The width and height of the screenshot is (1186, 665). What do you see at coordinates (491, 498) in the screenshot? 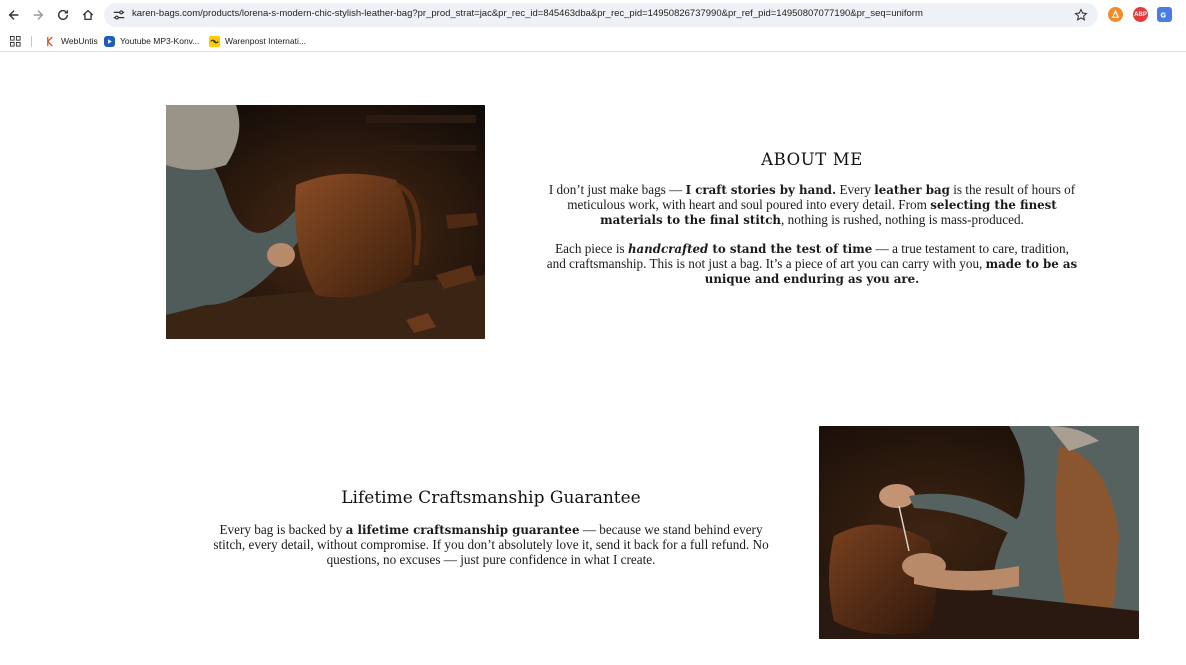
I see `guarantee-title: Lifetime Craftsmanship Guarantee` at bounding box center [491, 498].